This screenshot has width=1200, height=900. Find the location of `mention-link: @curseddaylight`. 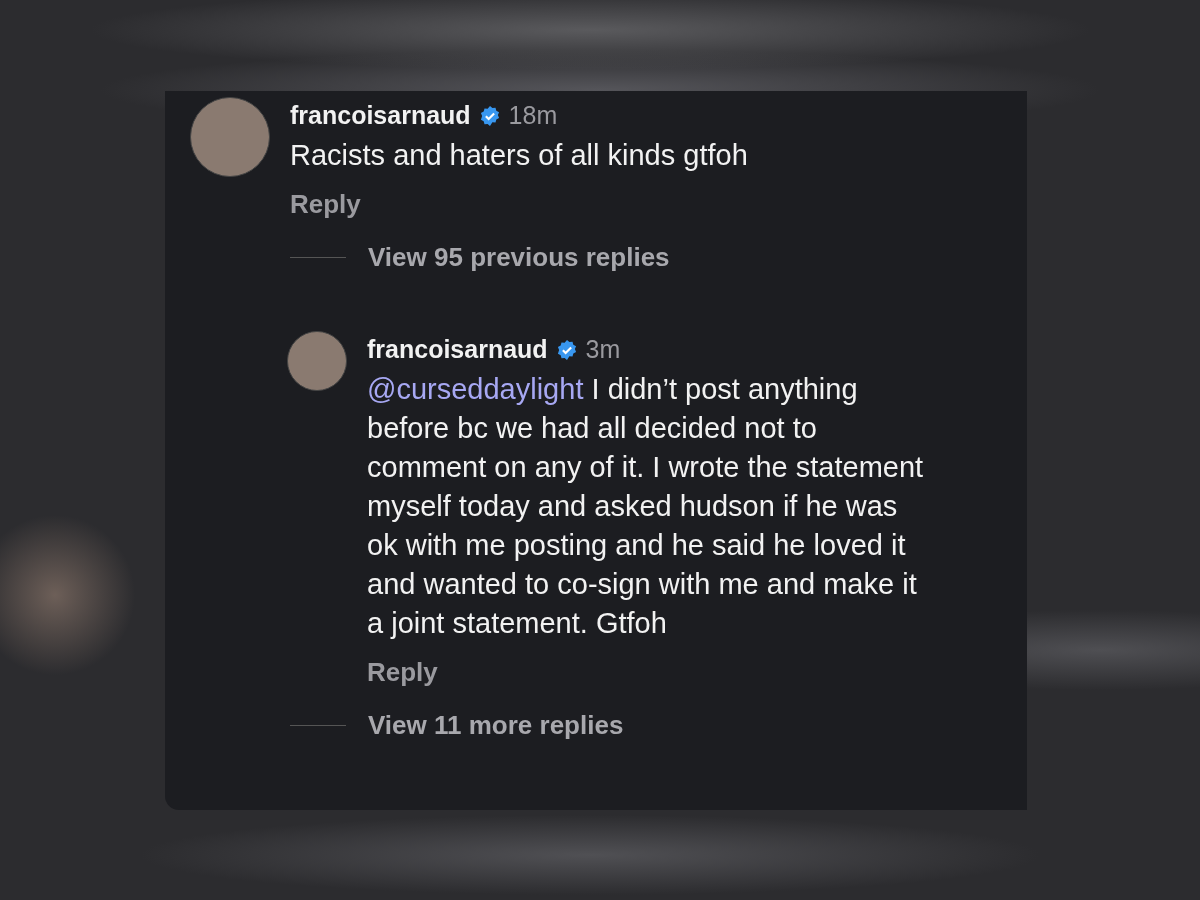

mention-link: @curseddaylight is located at coordinates (475, 389).